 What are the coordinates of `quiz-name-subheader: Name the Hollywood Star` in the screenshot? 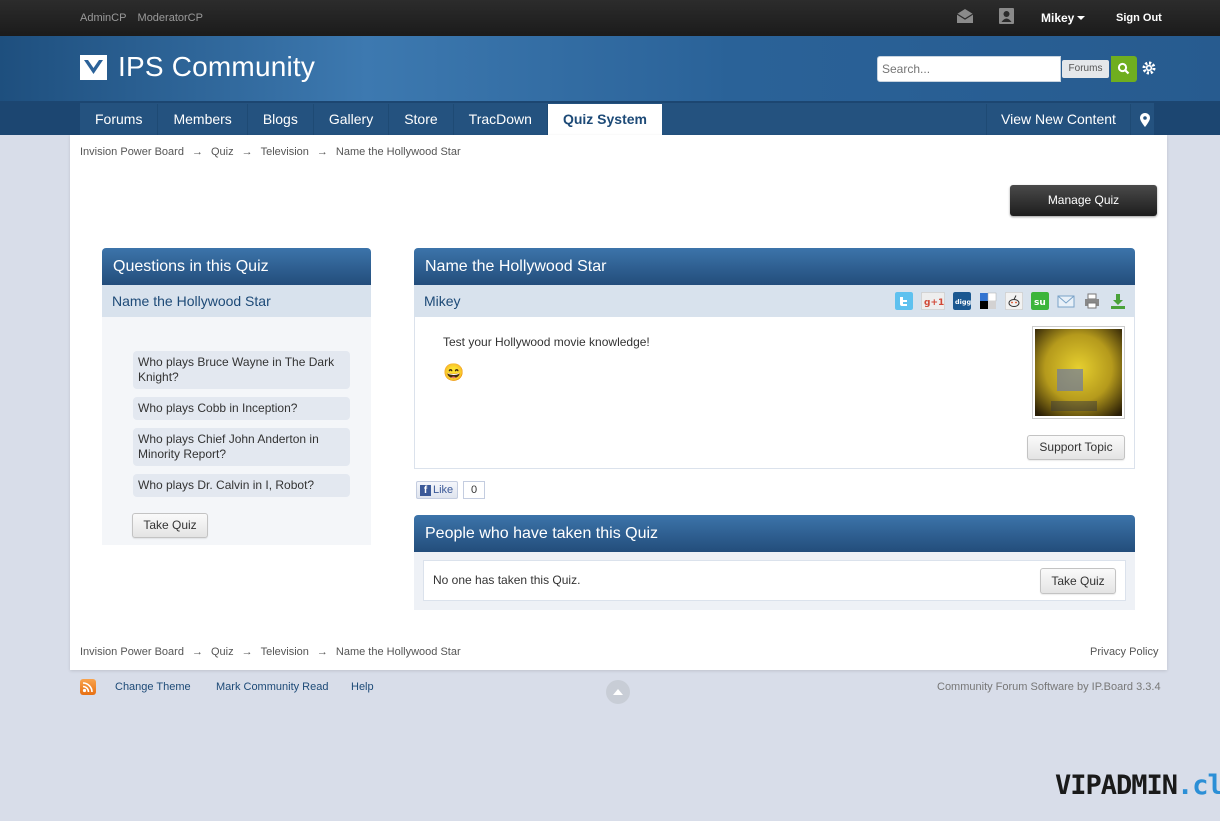 It's located at (236, 301).